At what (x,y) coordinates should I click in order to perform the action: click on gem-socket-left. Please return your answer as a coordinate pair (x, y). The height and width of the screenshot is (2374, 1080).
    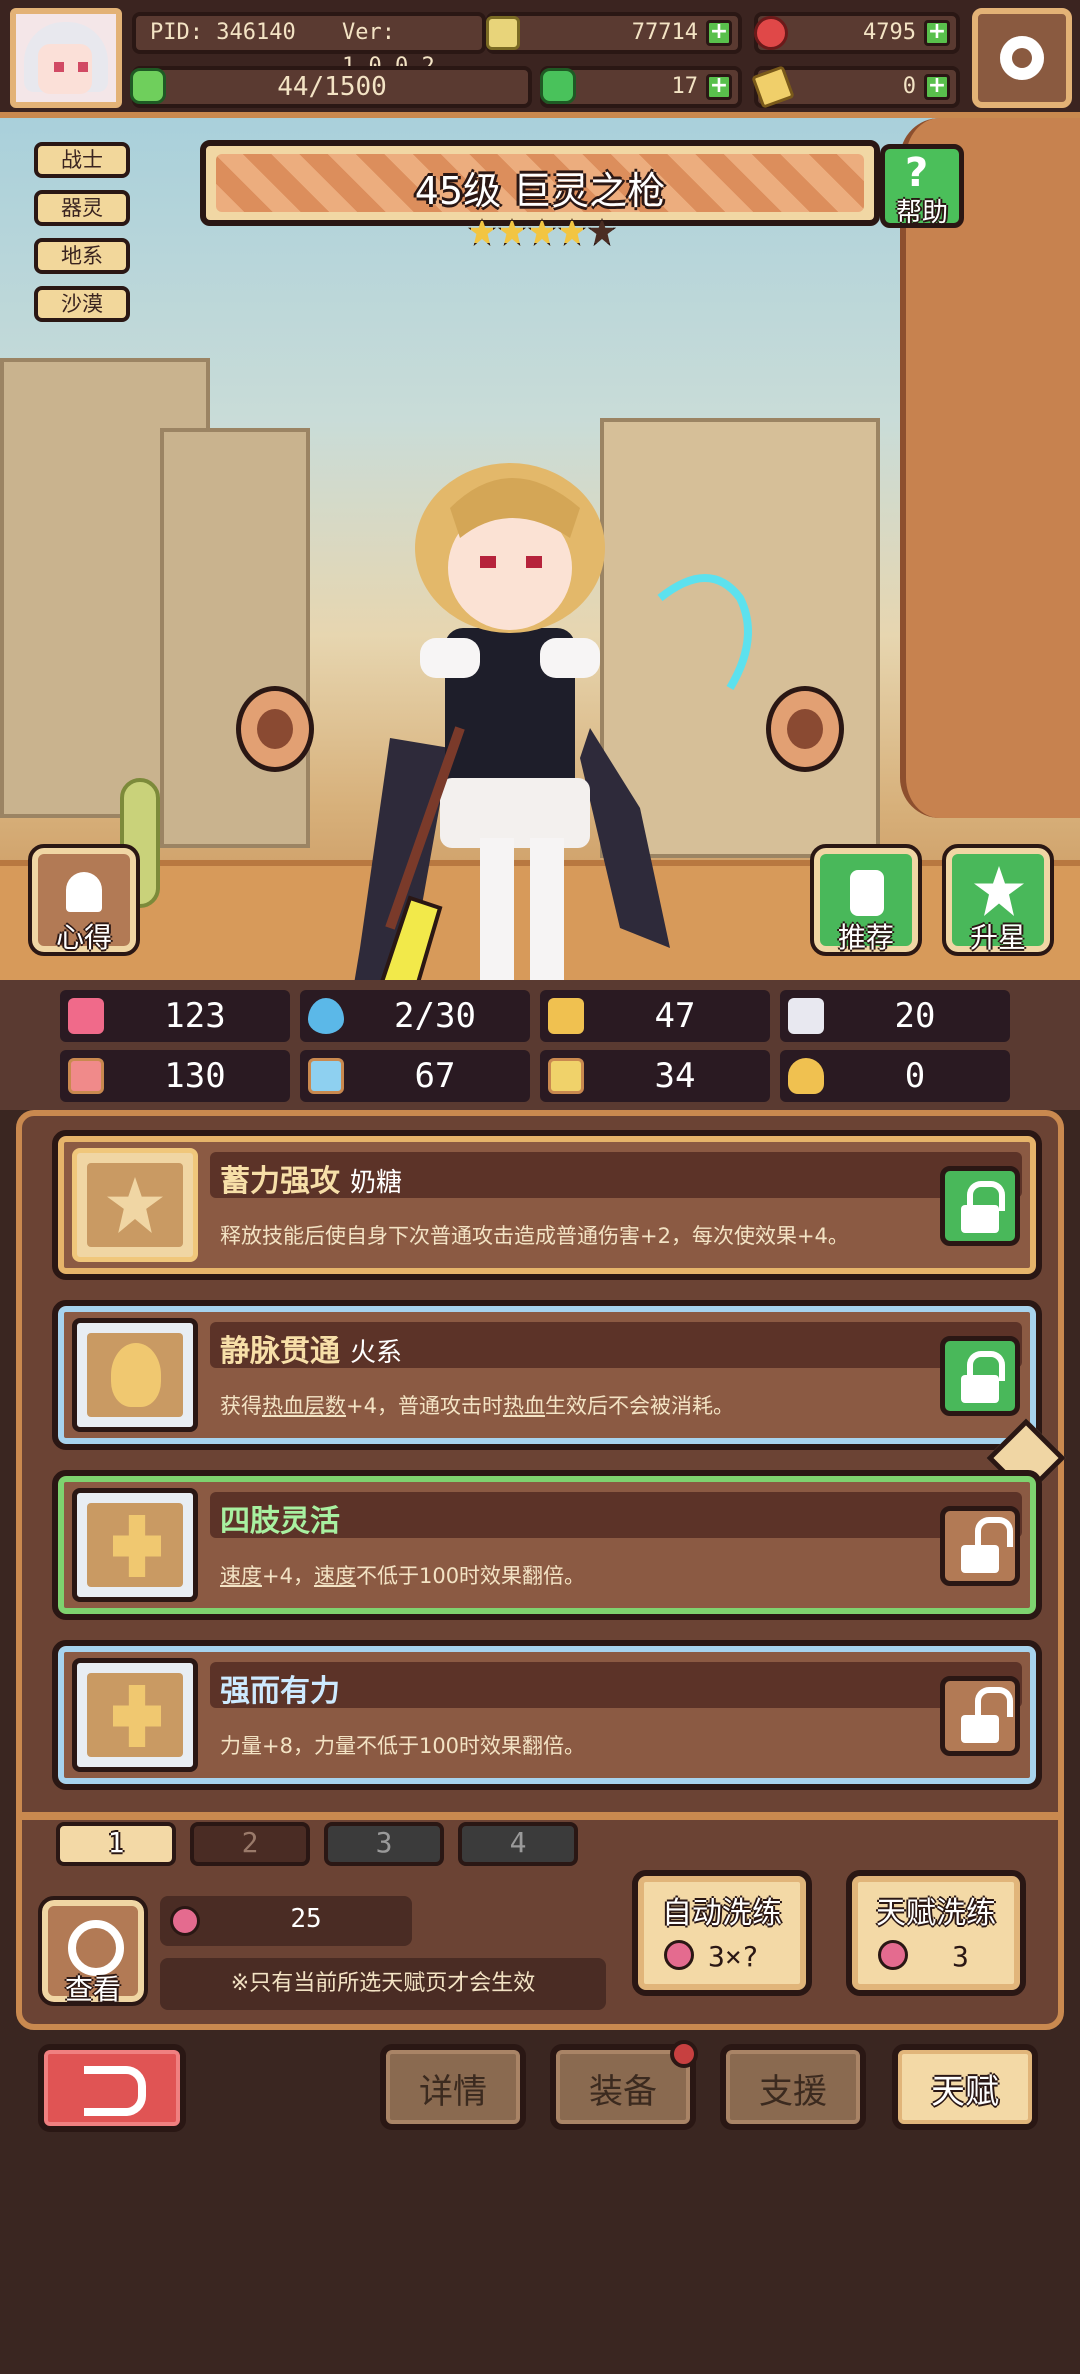
    Looking at the image, I should click on (275, 729).